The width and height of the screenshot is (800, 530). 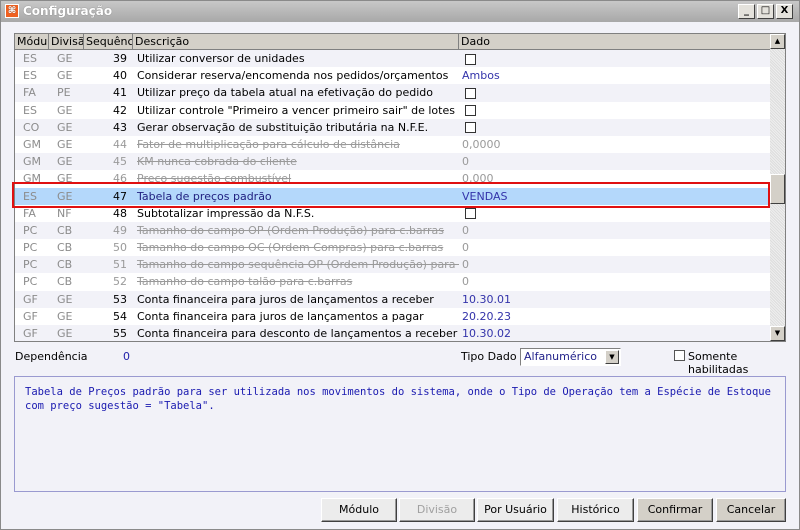 What do you see at coordinates (12, 11) in the screenshot?
I see `app-icon: ⌘` at bounding box center [12, 11].